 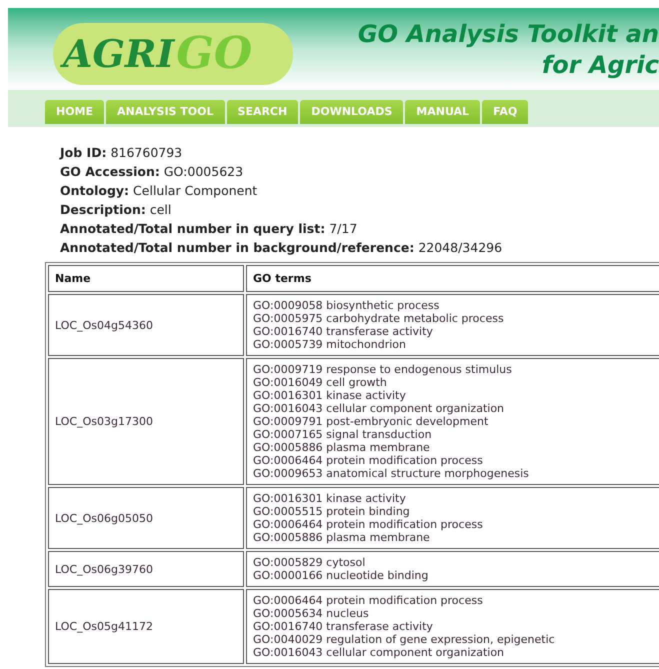 I want to click on info-line: Ontology: Cellular Component, so click(x=159, y=191).